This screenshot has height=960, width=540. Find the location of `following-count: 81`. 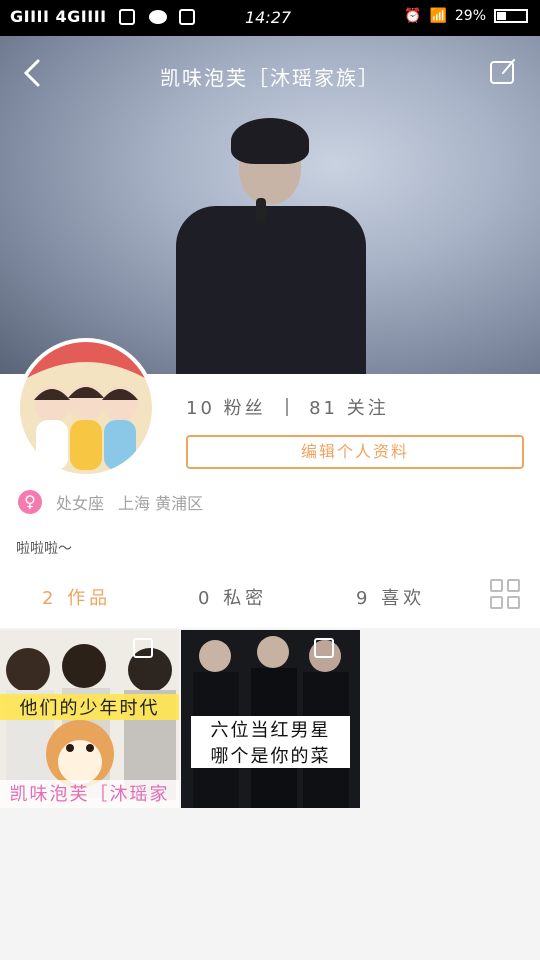

following-count: 81 is located at coordinates (324, 408).